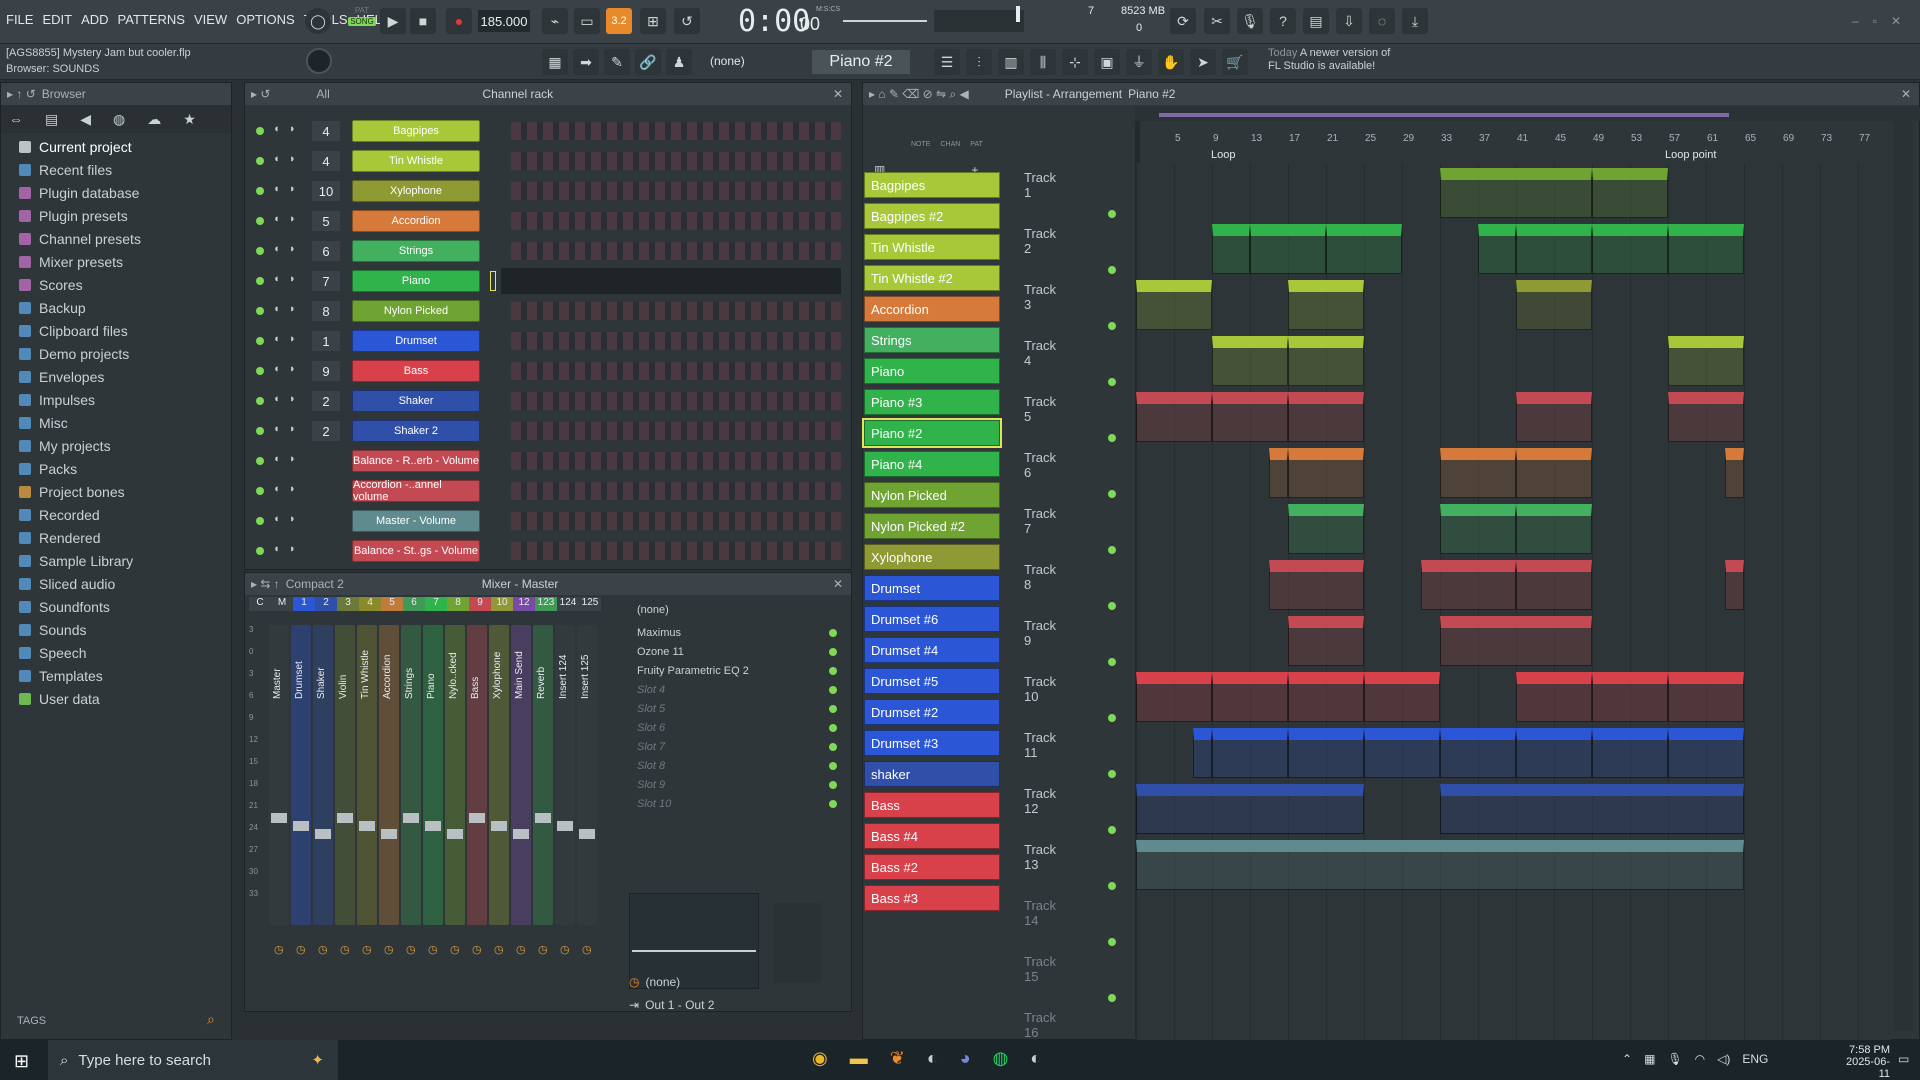 This screenshot has height=1080, width=1920. What do you see at coordinates (51, 119) in the screenshot?
I see `files-tab-icon: ▤` at bounding box center [51, 119].